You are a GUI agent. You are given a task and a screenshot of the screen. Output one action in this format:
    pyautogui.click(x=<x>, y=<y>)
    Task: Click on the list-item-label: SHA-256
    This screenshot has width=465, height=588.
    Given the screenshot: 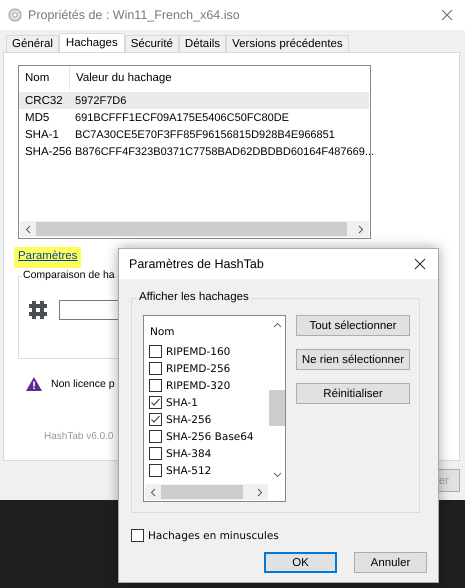 What is the action you would take?
    pyautogui.click(x=189, y=420)
    